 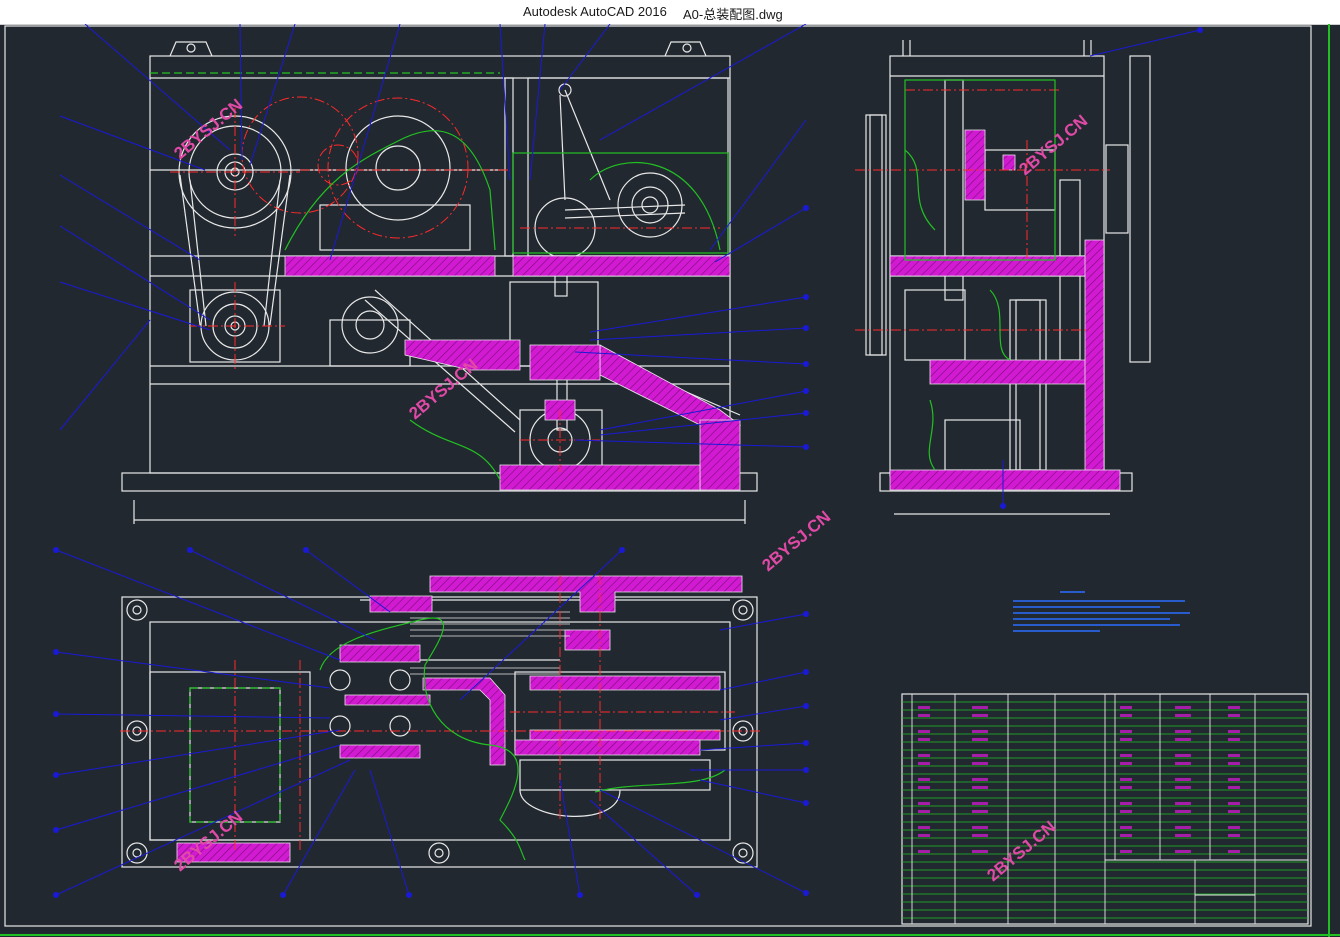 I want to click on document-title: A0-总装配图.dwg, so click(x=733, y=14).